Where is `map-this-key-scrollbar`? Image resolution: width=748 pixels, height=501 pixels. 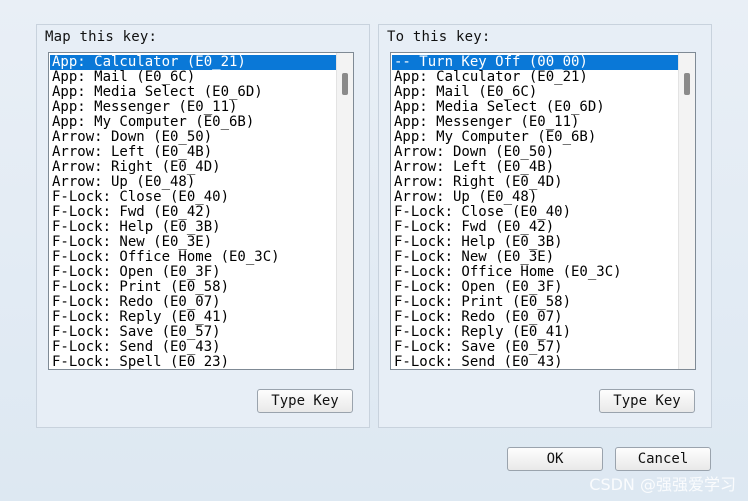
map-this-key-scrollbar is located at coordinates (344, 211).